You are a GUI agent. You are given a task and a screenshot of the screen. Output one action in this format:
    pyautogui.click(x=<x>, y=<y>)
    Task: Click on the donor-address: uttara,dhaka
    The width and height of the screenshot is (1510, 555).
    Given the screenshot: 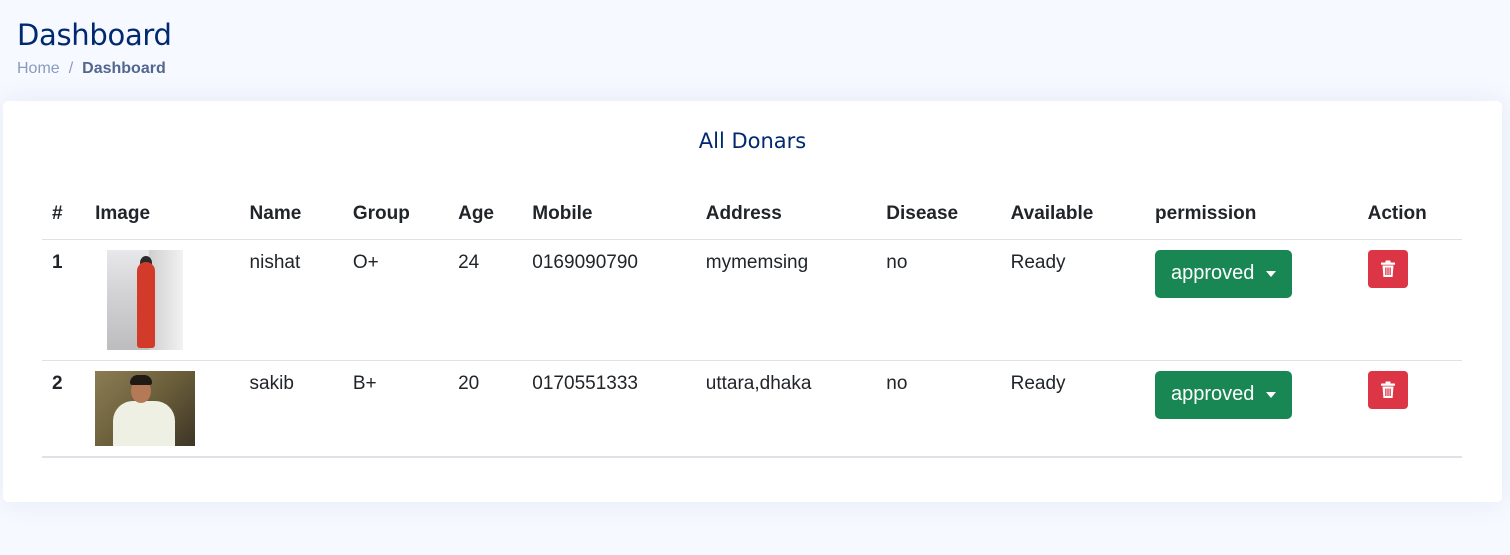 What is the action you would take?
    pyautogui.click(x=786, y=409)
    